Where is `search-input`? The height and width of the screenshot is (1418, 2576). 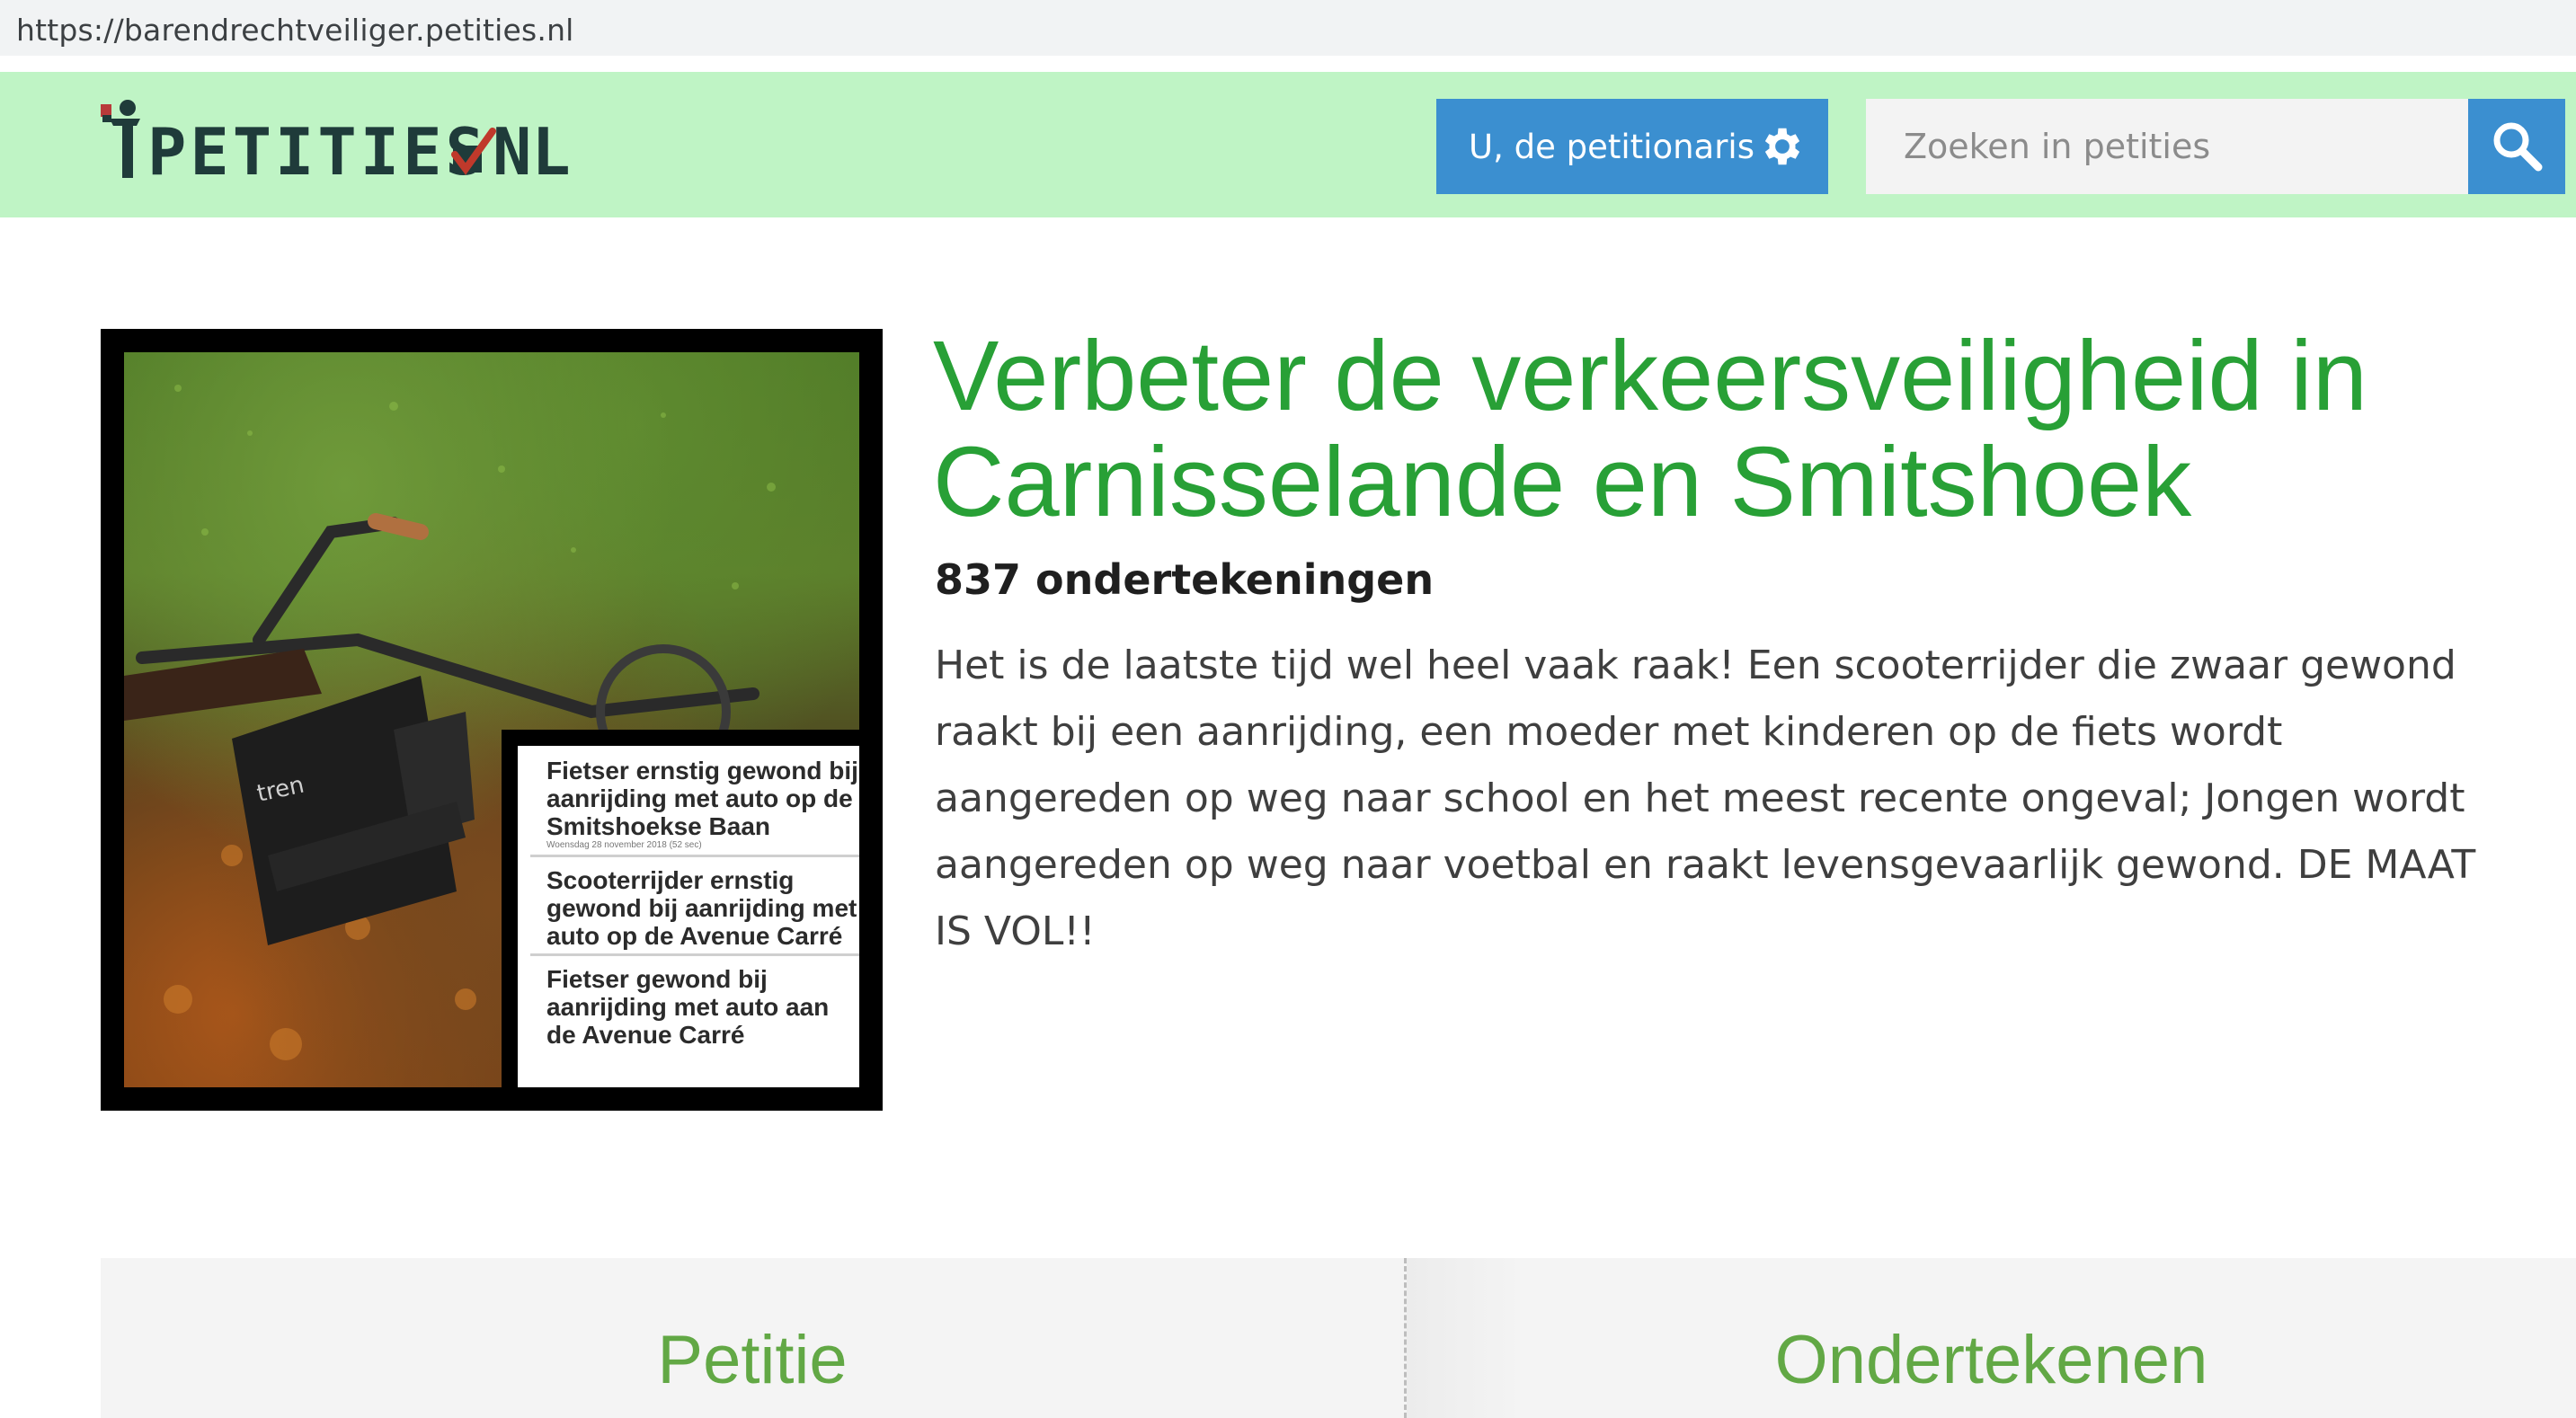
search-input is located at coordinates (2167, 146).